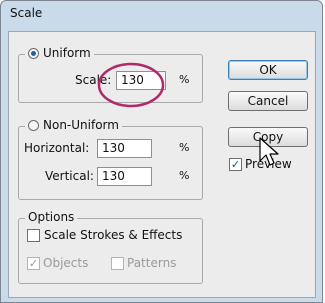 Image resolution: width=325 pixels, height=303 pixels. I want to click on scale-label: Scale:, so click(93, 80).